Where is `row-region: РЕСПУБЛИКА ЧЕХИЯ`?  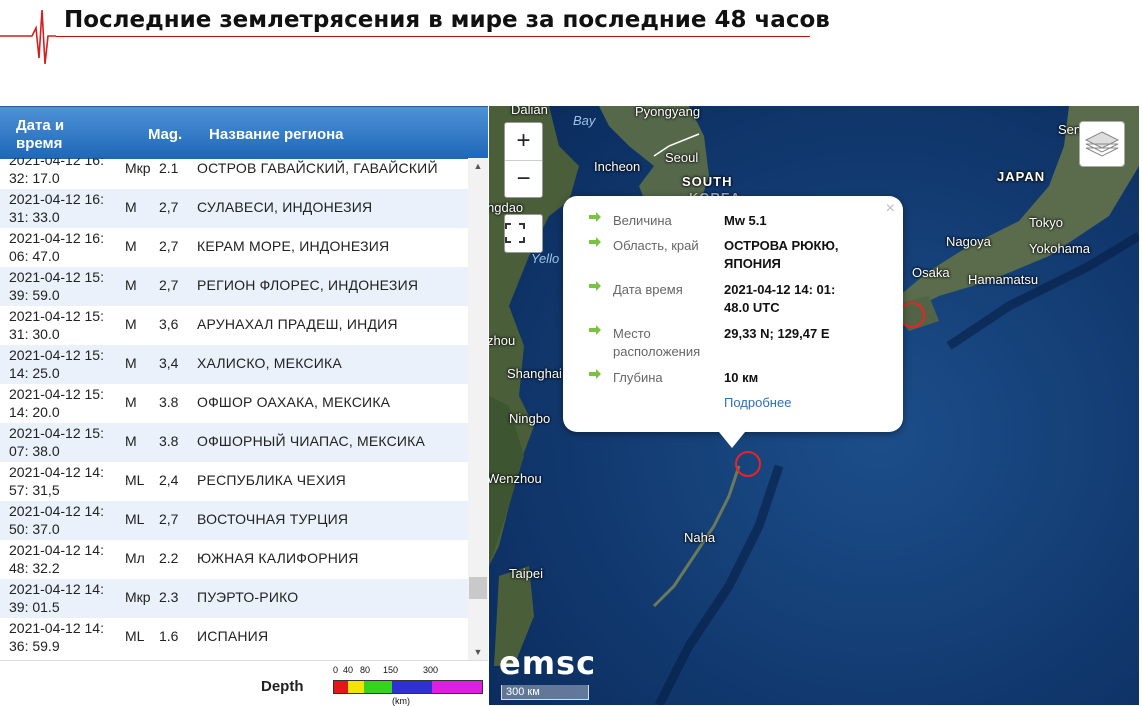 row-region: РЕСПУБЛИКА ЧЕХИЯ is located at coordinates (271, 480).